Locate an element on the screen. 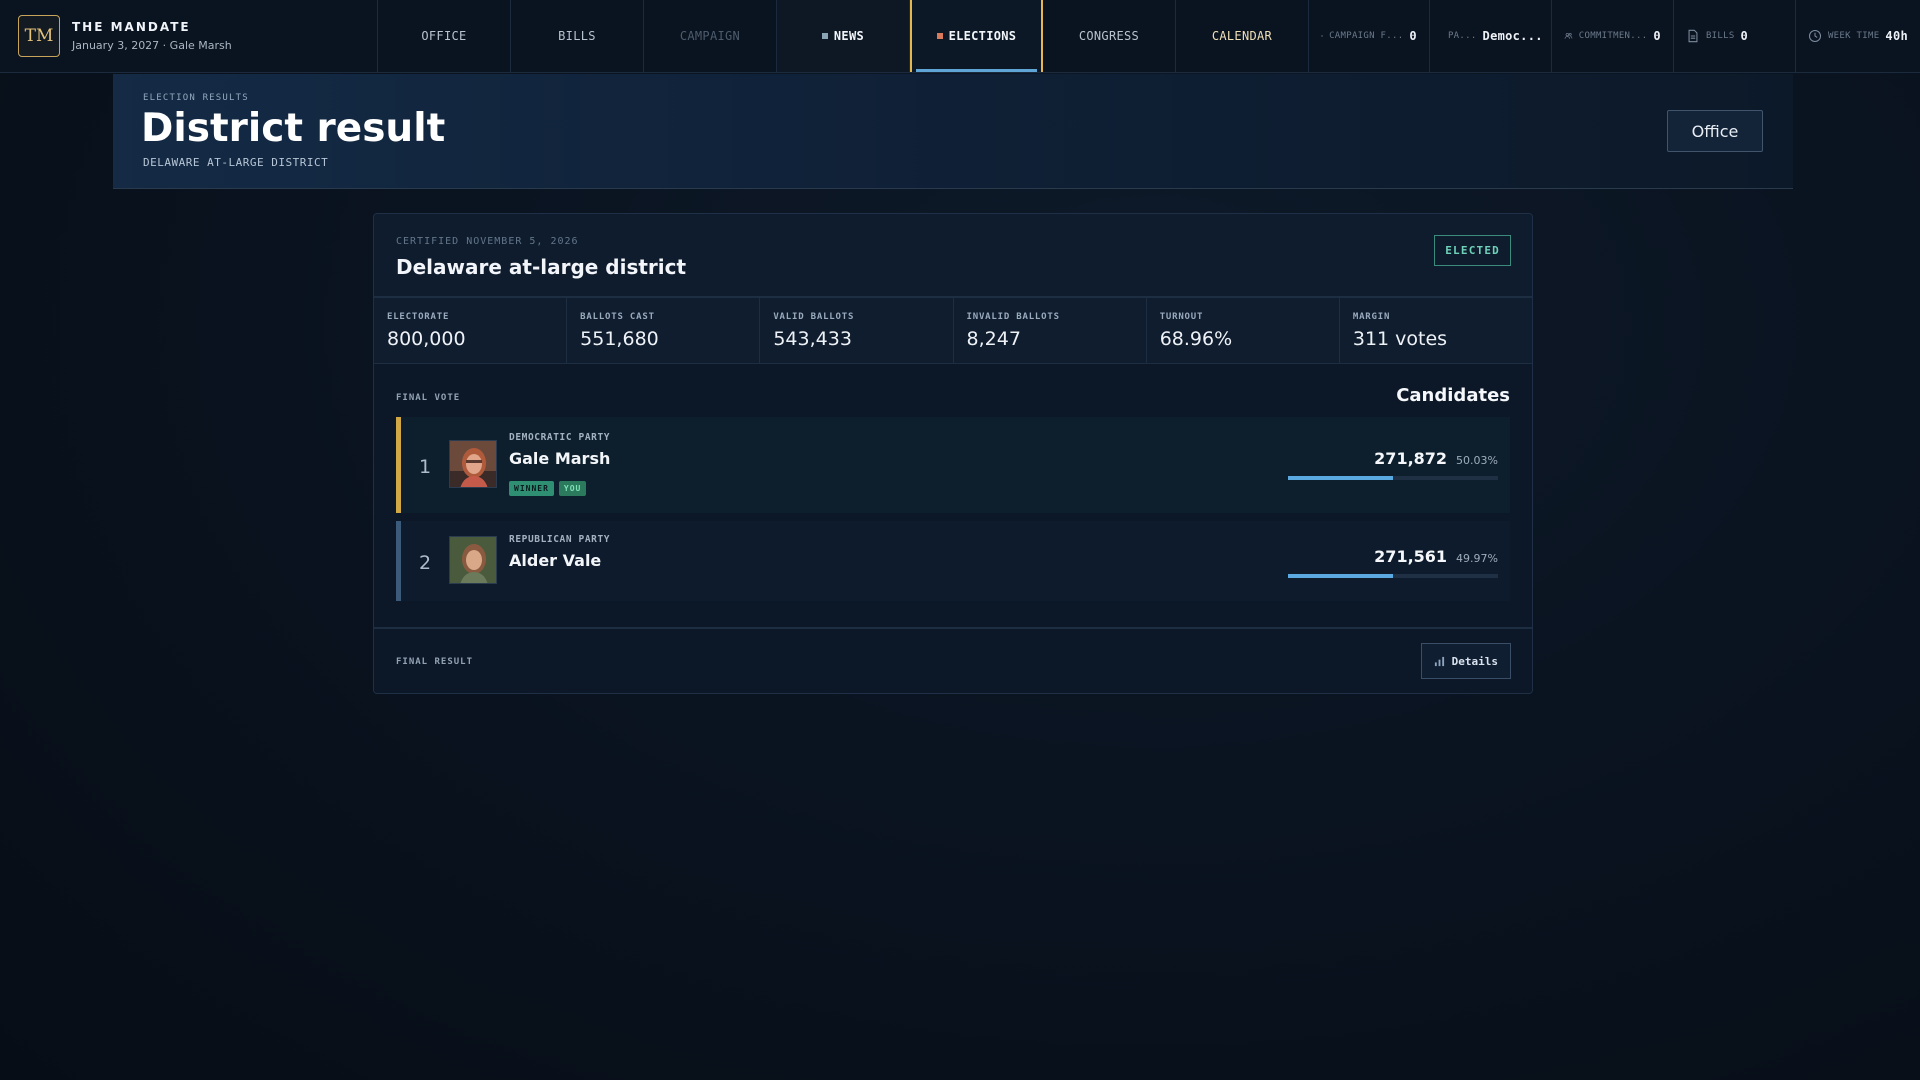 Image resolution: width=1920 pixels, height=1080 pixels. candidate-rank: 2 is located at coordinates (425, 563).